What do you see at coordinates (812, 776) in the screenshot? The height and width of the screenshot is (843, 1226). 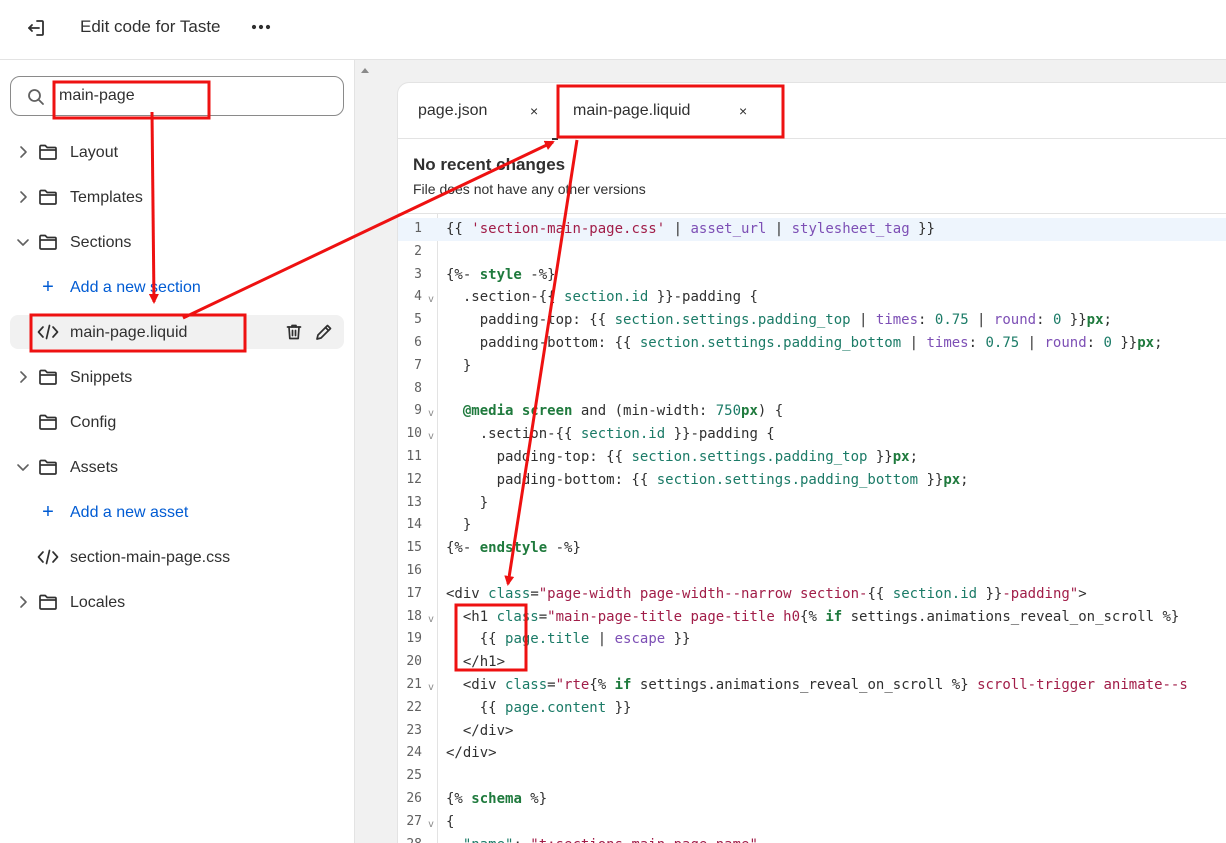 I see `code-line: 25` at bounding box center [812, 776].